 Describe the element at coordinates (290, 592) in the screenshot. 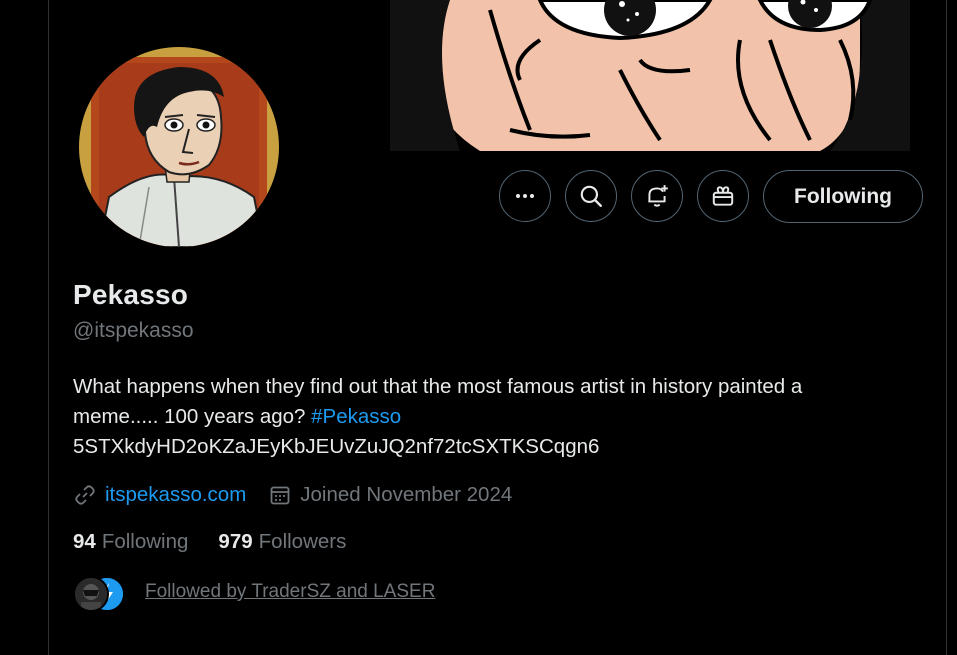

I see `followed-by-link: Followed by TraderSZ and LASER` at that location.